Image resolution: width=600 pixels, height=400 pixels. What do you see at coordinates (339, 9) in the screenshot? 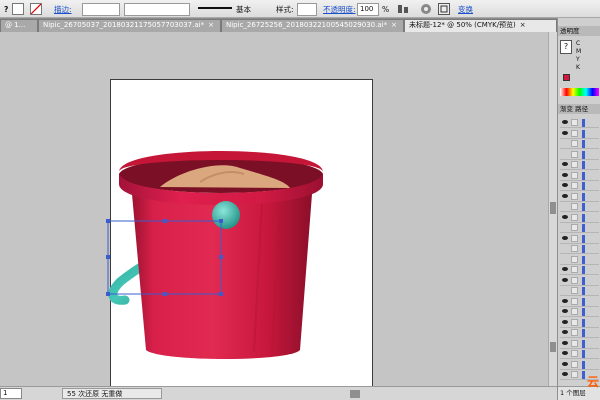
I see `opacity-label: 不透明度:` at bounding box center [339, 9].